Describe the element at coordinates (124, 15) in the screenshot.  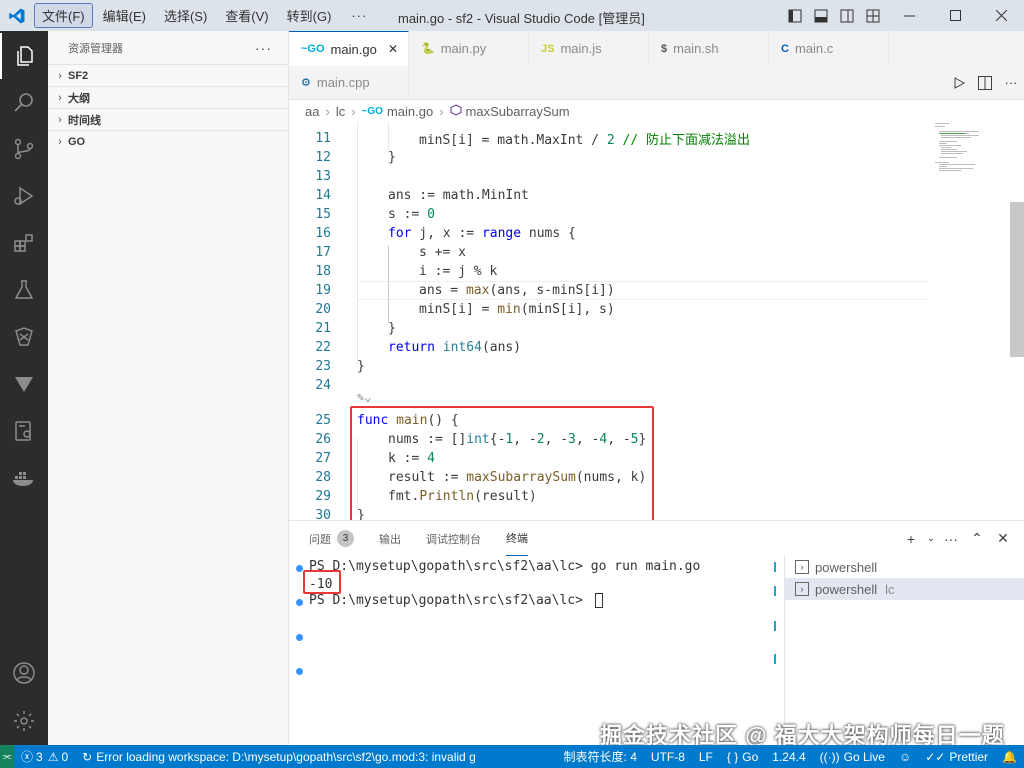
I see `menu-edit: 编辑(E)` at that location.